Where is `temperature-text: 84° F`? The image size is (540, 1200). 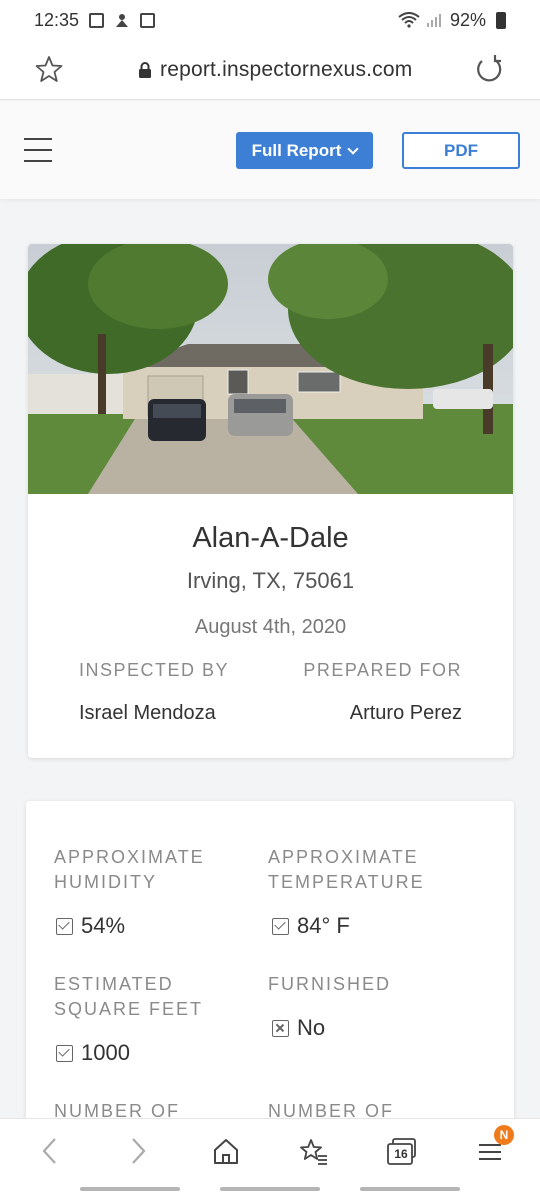 temperature-text: 84° F is located at coordinates (323, 925).